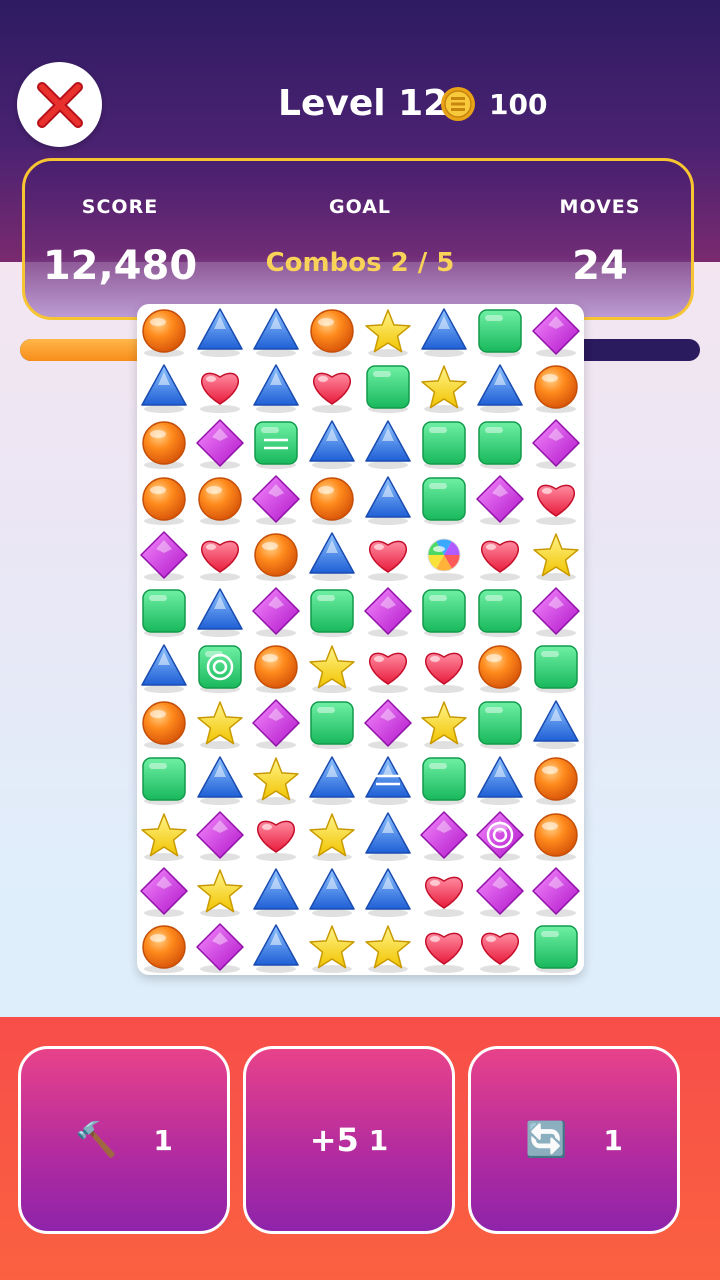 This screenshot has height=1280, width=720. Describe the element at coordinates (124, 1140) in the screenshot. I see `hammer-booster-button: 🔨 1` at that location.